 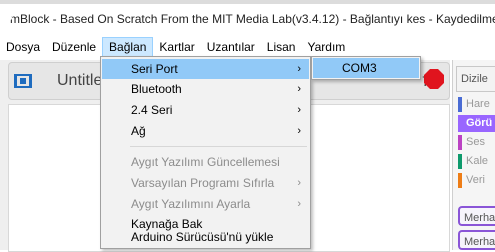 What do you see at coordinates (231, 47) in the screenshot?
I see `menu-uzantilar: Uzantılar` at bounding box center [231, 47].